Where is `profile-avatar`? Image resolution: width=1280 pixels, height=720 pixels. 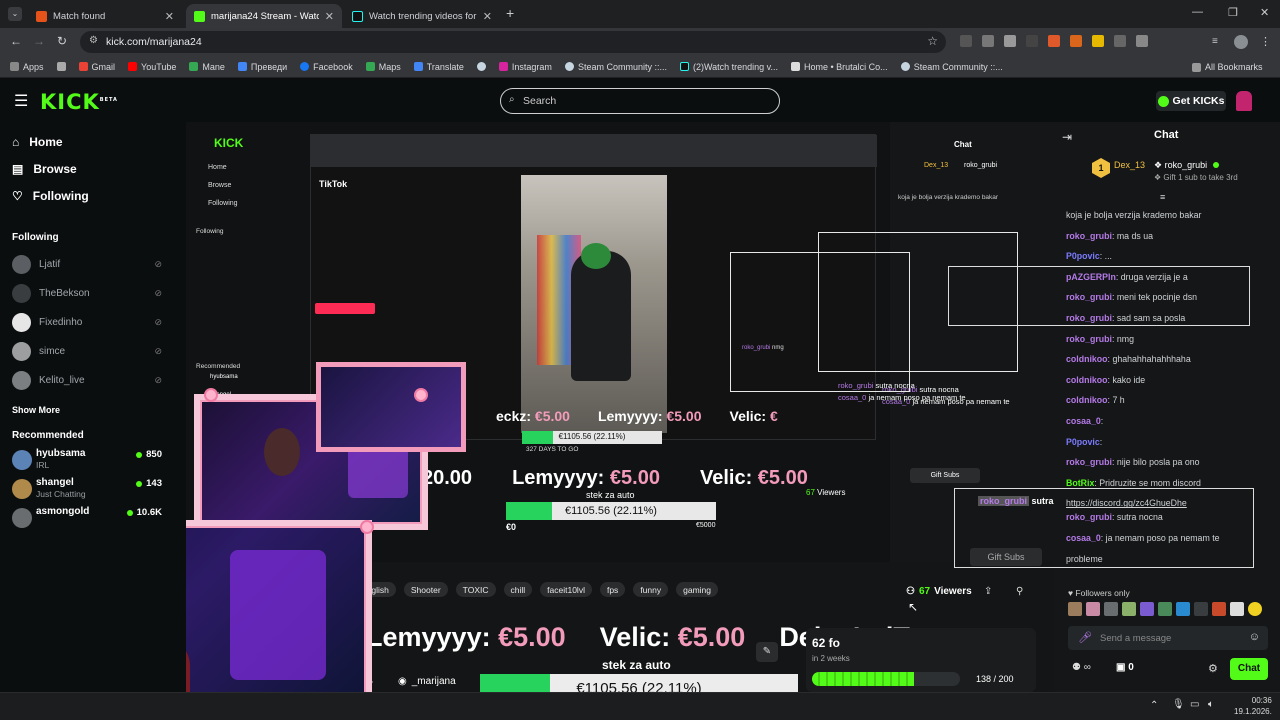
profile-avatar is located at coordinates (1241, 42).